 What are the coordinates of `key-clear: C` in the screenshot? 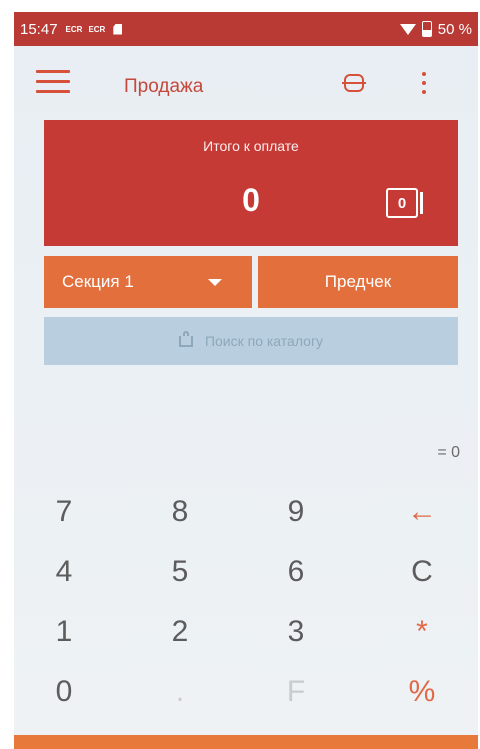 It's located at (422, 572).